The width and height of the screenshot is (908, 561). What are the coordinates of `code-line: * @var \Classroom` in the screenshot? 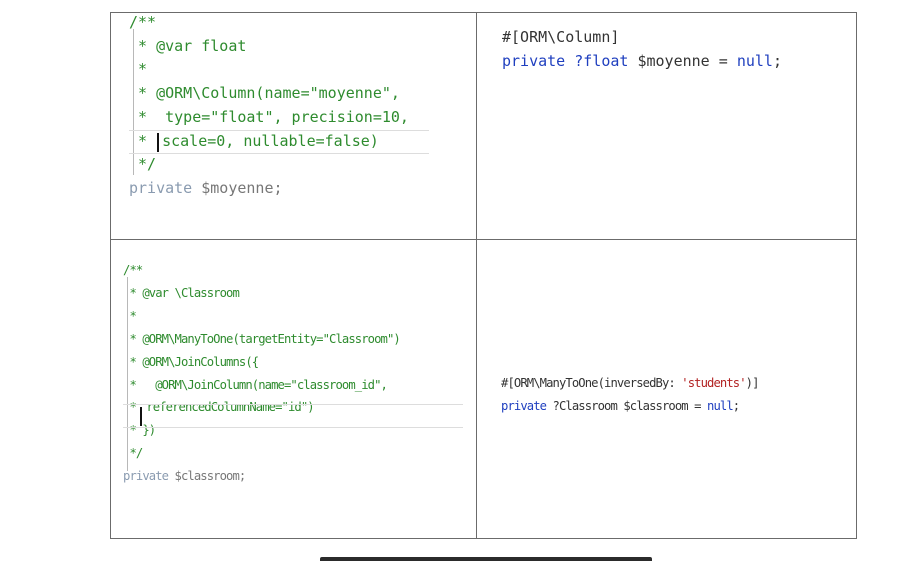 It's located at (181, 292).